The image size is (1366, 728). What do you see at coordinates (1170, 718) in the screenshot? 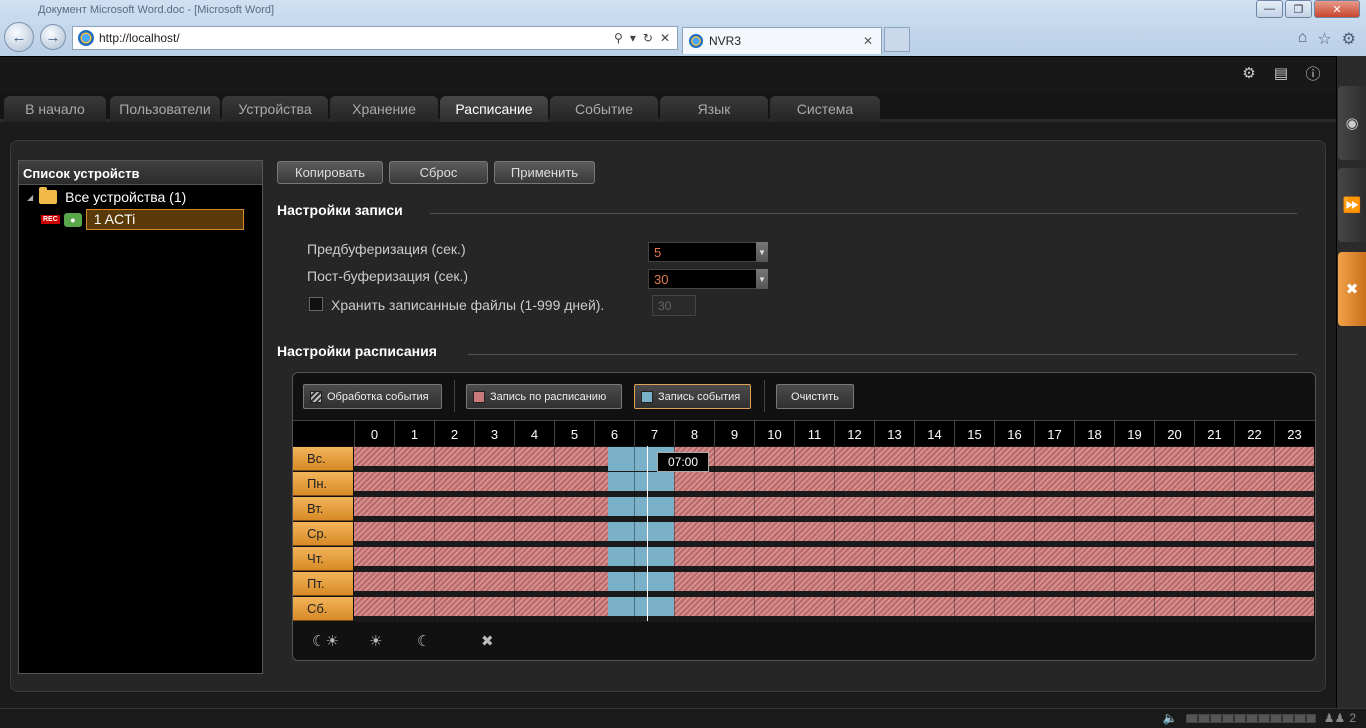
I see `volume-icon: 🔈` at bounding box center [1170, 718].